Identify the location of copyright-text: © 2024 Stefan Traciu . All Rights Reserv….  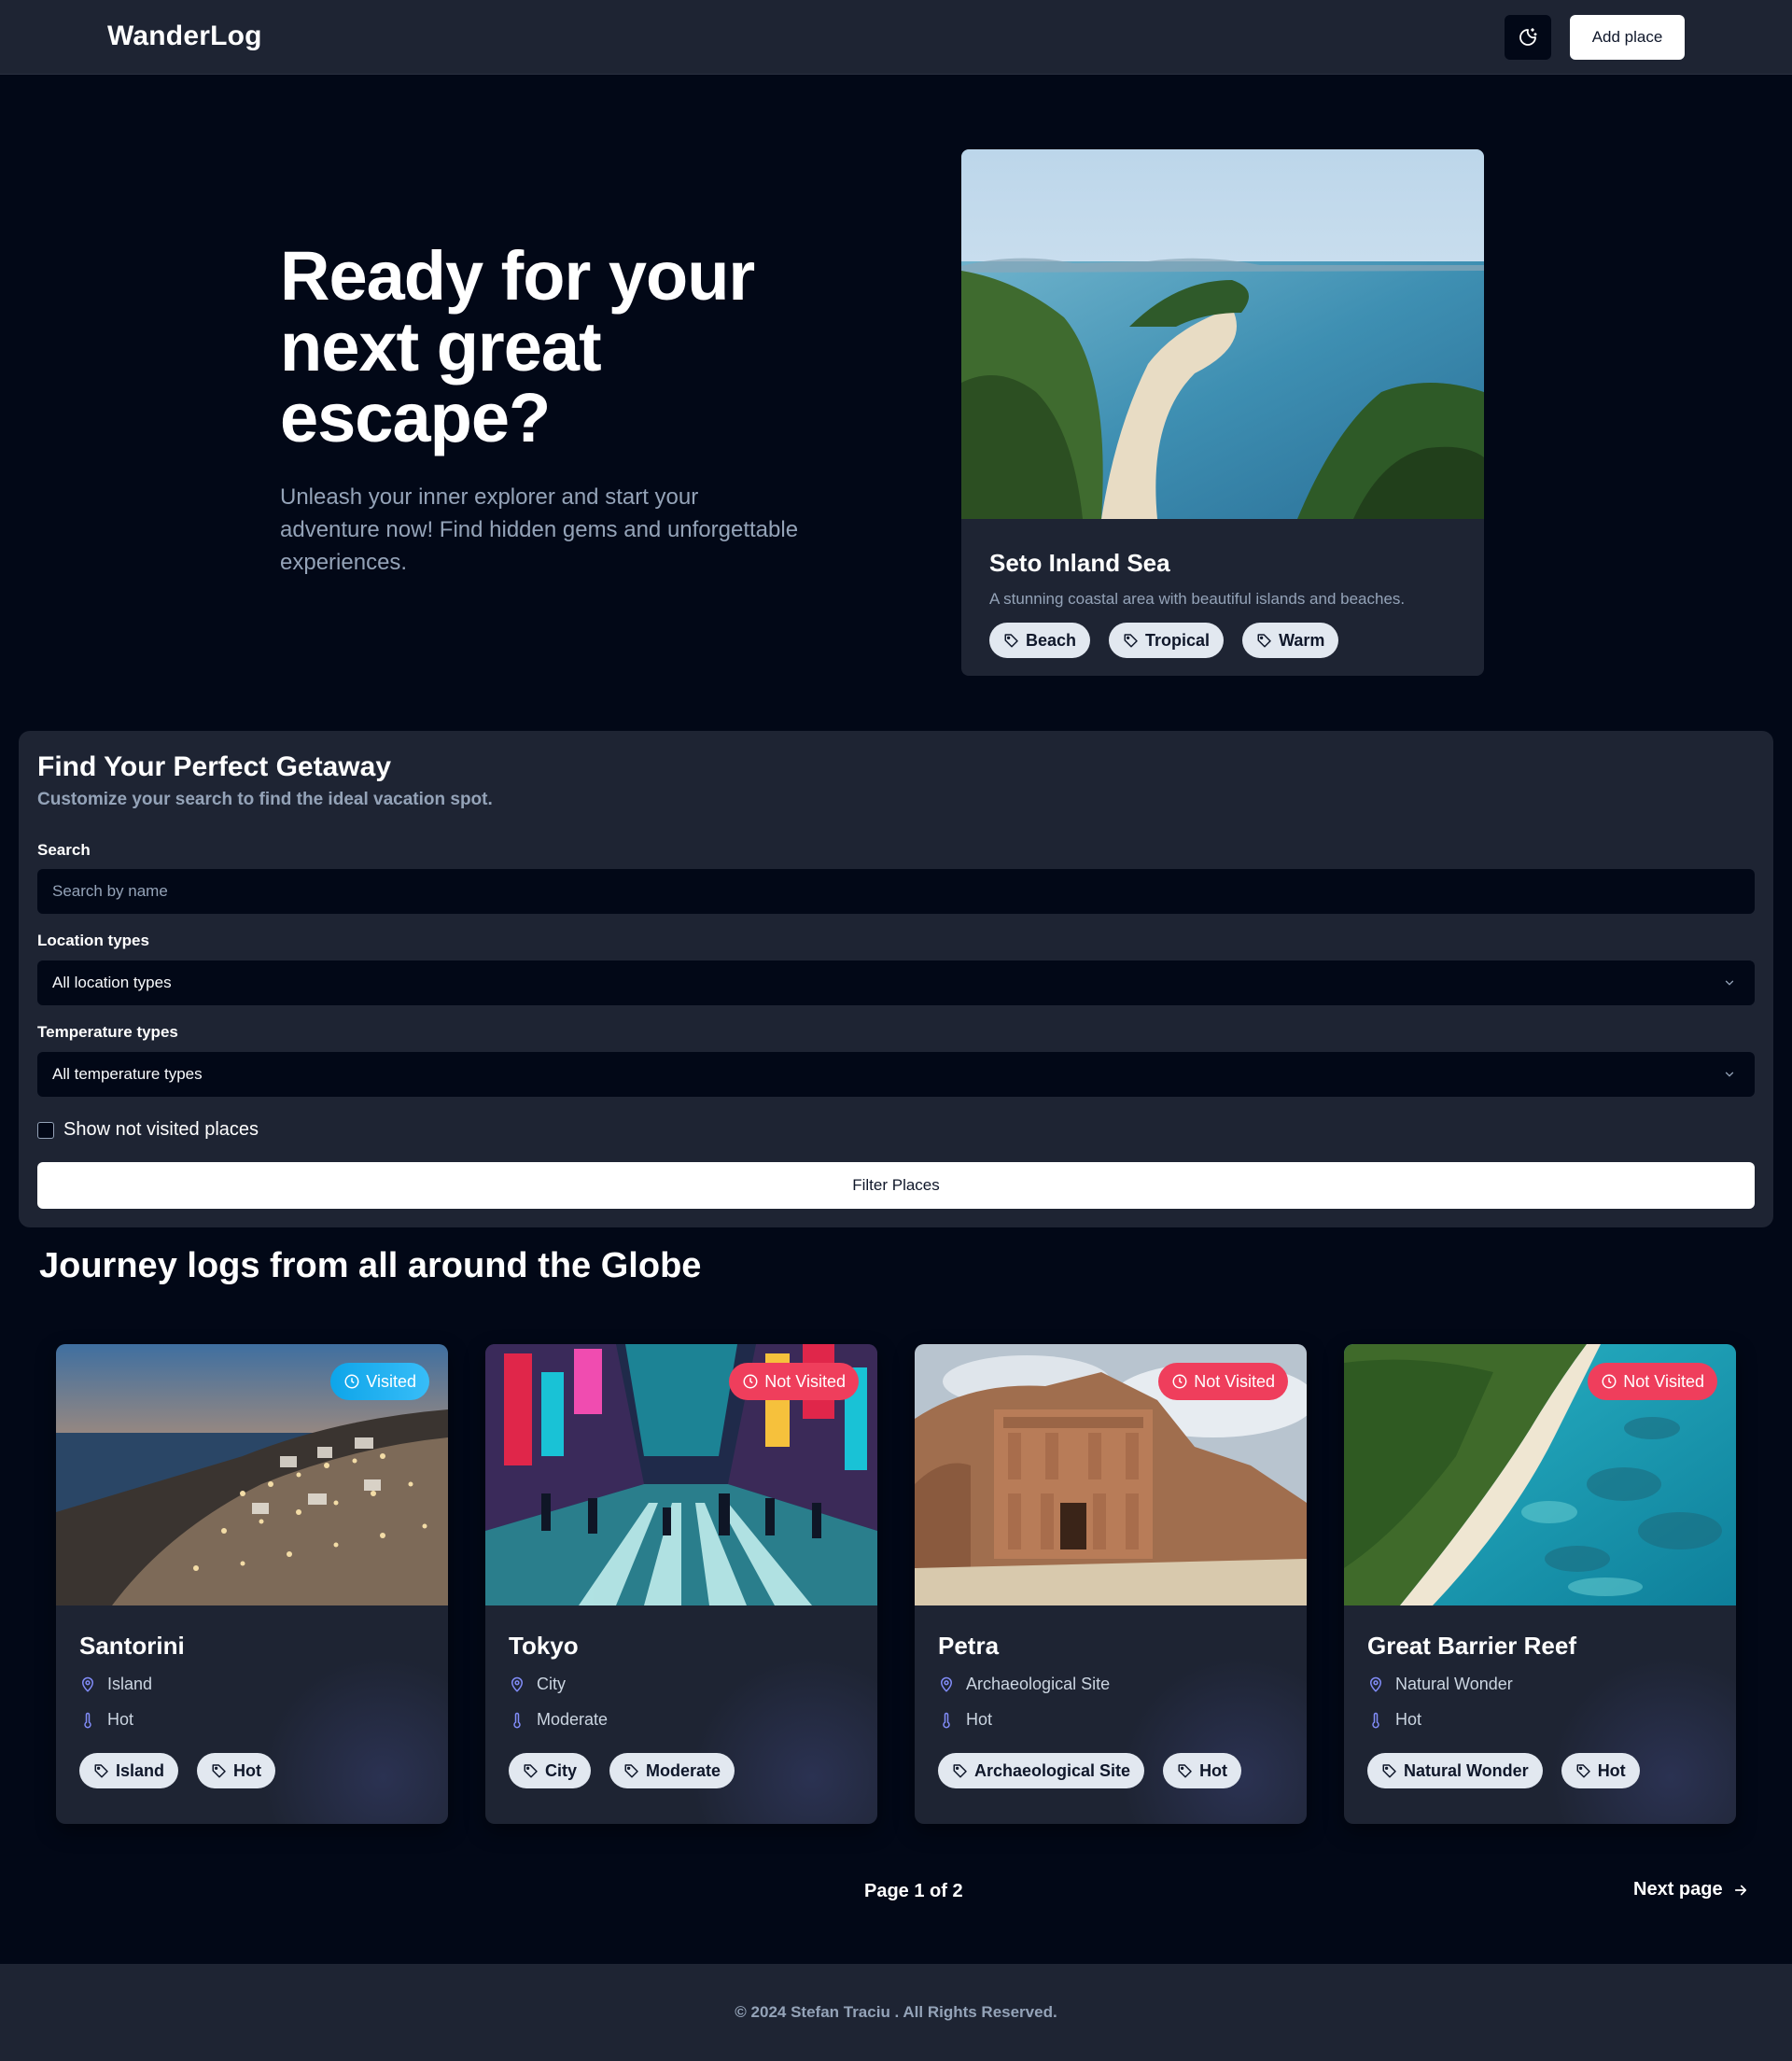
(896, 2012).